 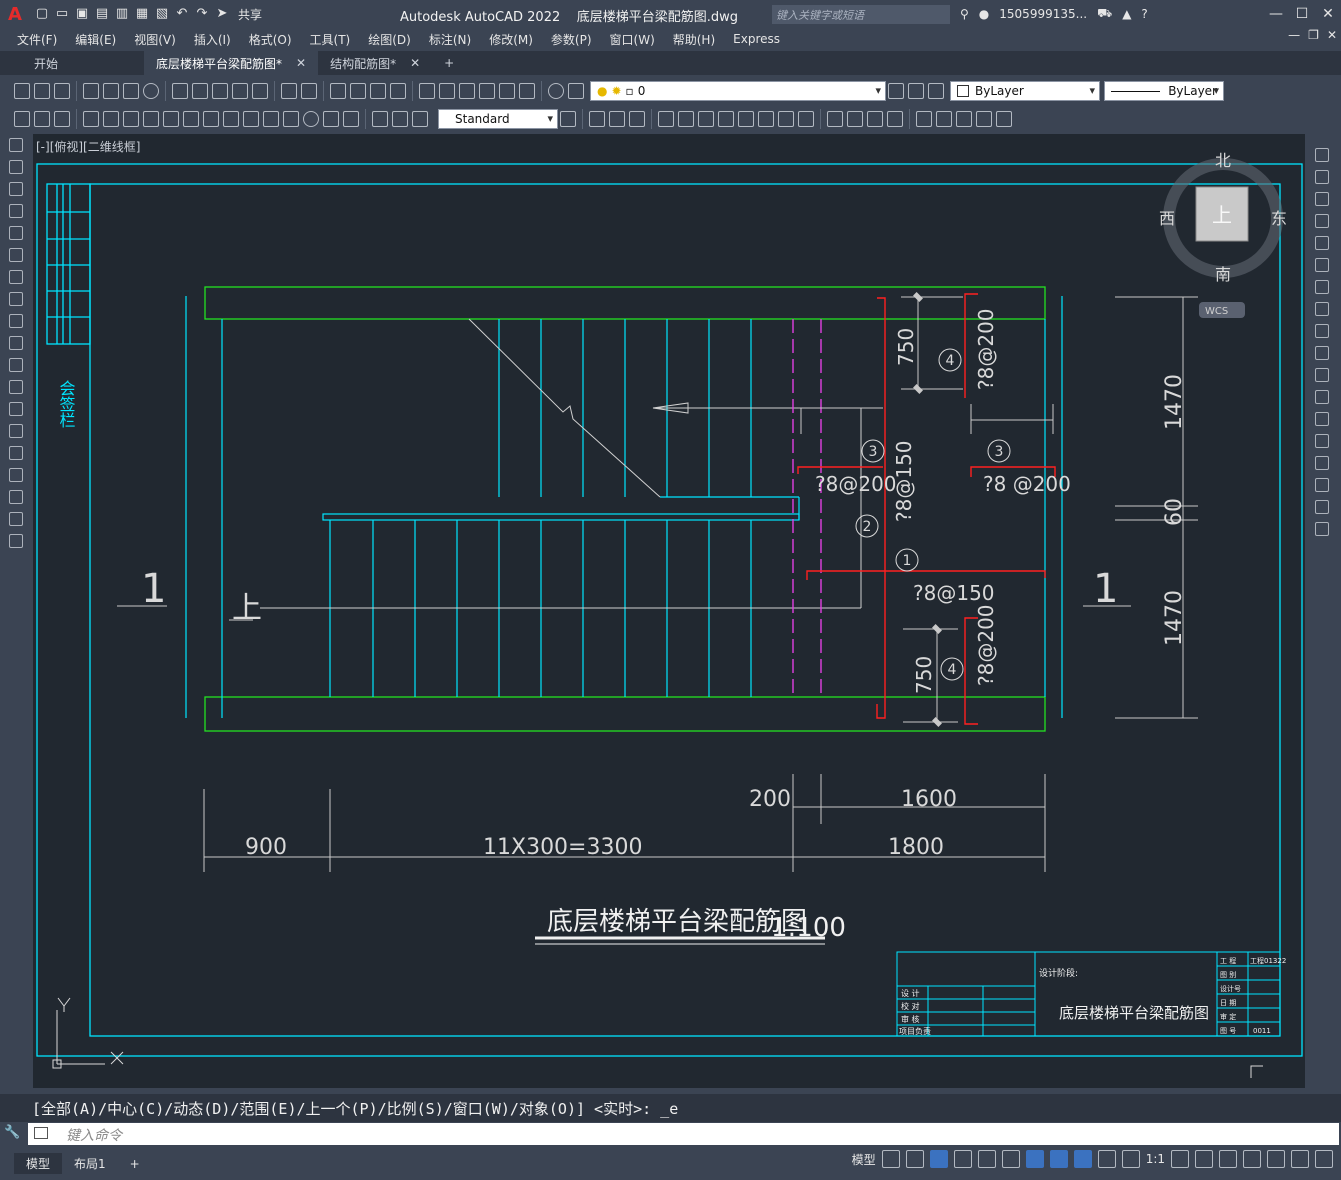 What do you see at coordinates (1322, 507) in the screenshot?
I see `blend-icon` at bounding box center [1322, 507].